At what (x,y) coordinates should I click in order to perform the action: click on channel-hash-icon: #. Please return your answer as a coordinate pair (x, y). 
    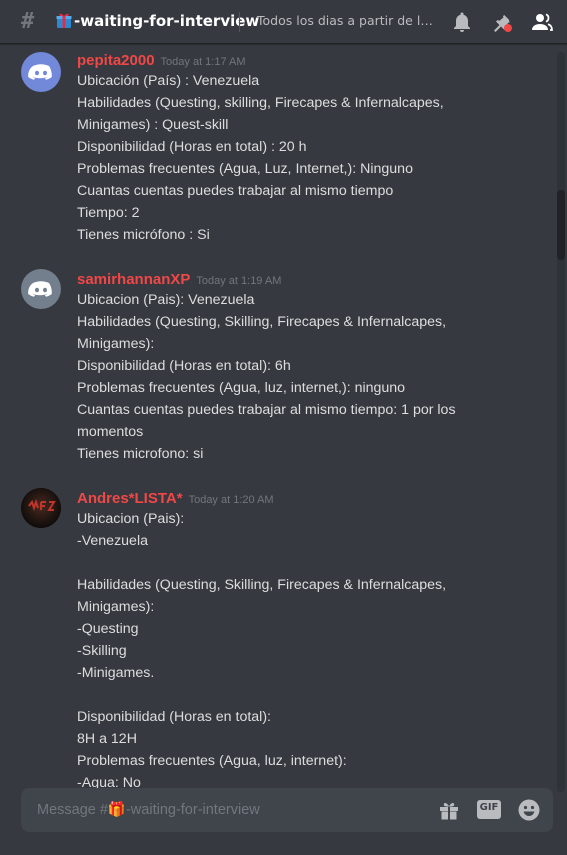
    Looking at the image, I should click on (28, 21).